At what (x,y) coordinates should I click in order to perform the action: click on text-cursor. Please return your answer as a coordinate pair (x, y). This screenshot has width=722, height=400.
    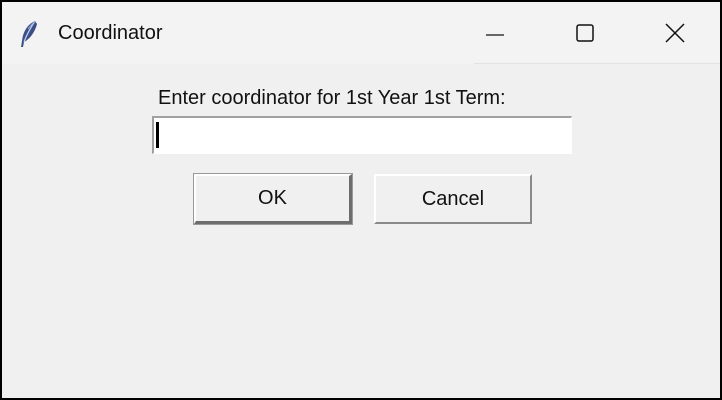
    Looking at the image, I should click on (157, 135).